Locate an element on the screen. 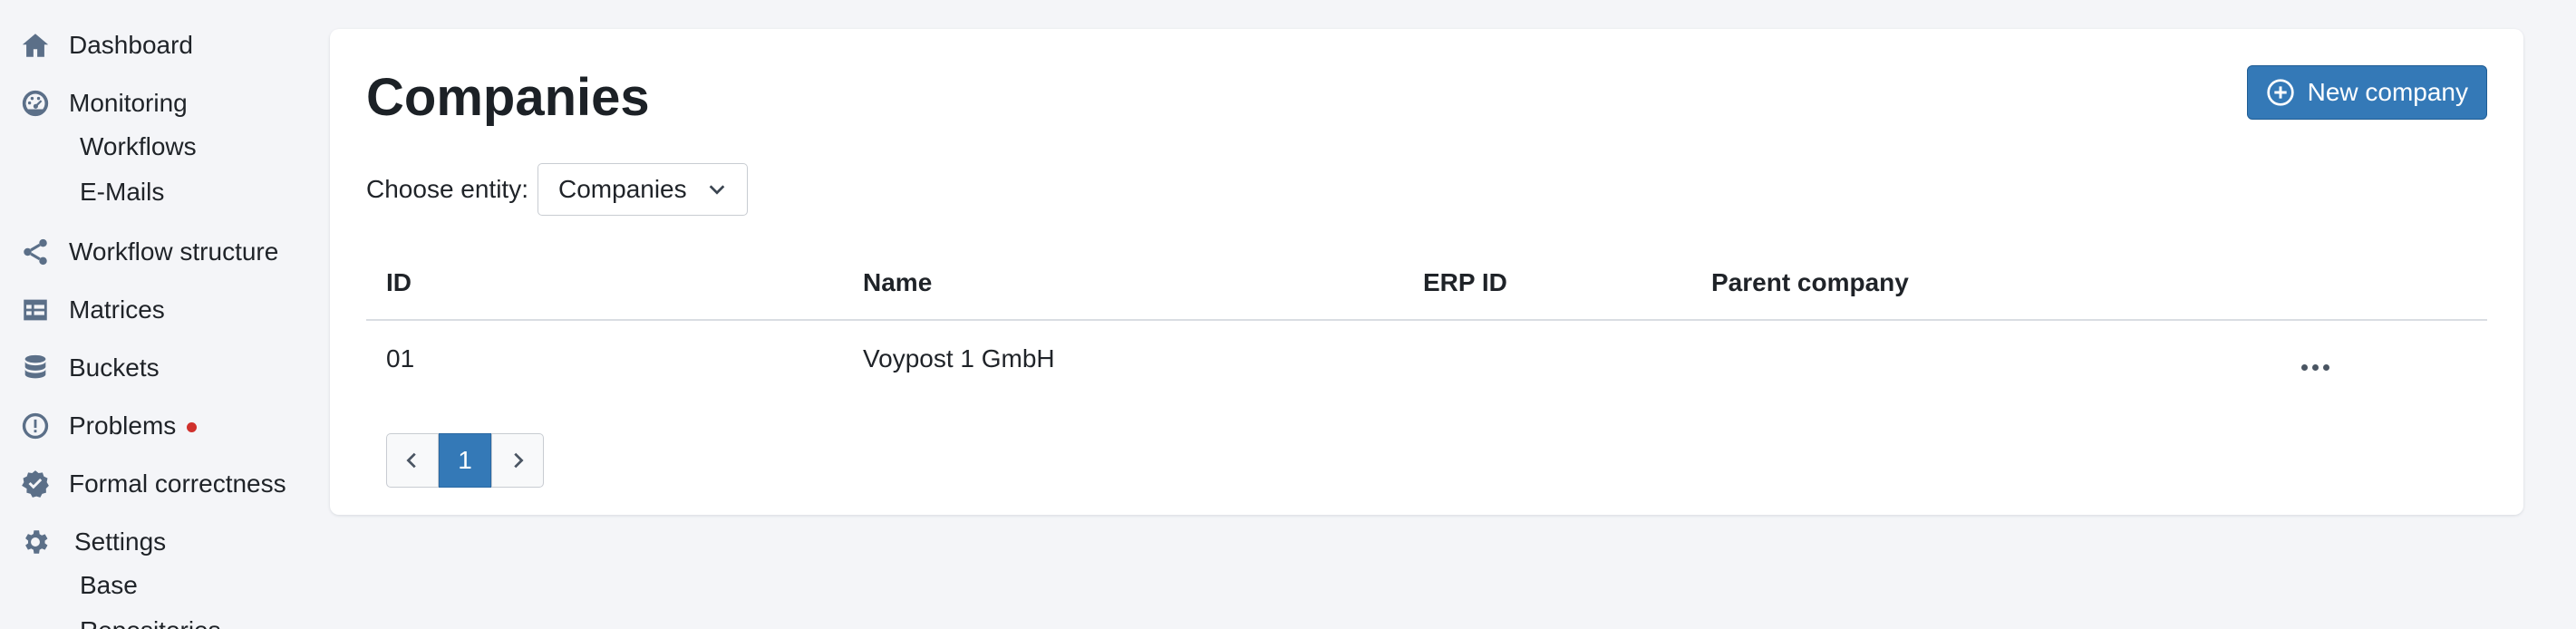  page-button-current: 1 is located at coordinates (465, 461).